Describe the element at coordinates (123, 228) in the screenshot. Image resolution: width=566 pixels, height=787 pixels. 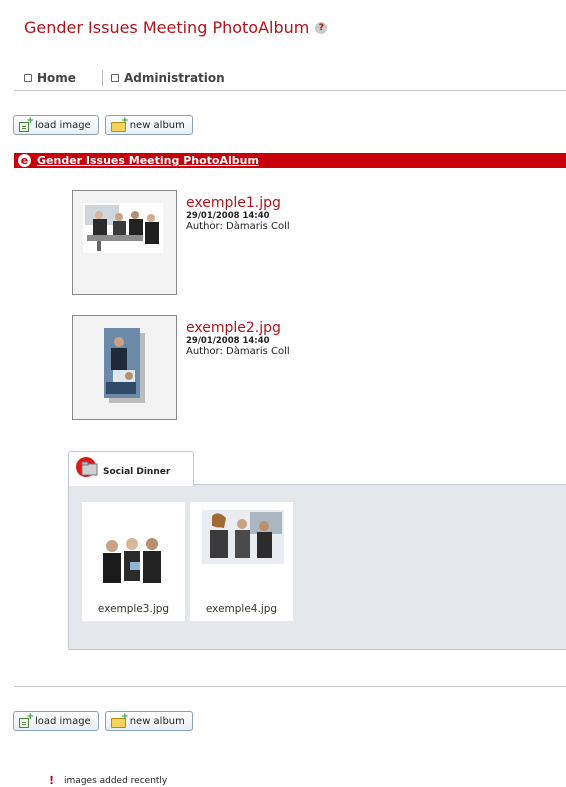
I see `meeting-photo-icon` at that location.